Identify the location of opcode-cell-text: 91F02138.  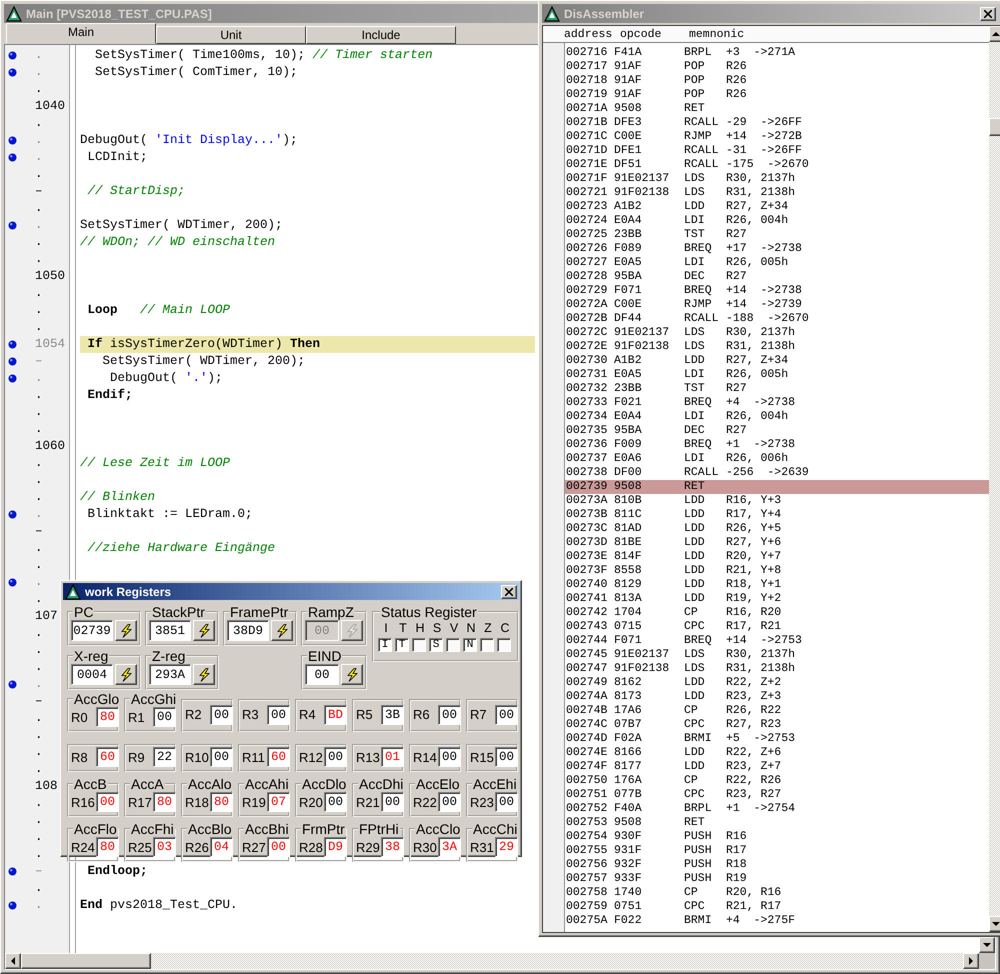
(642, 669).